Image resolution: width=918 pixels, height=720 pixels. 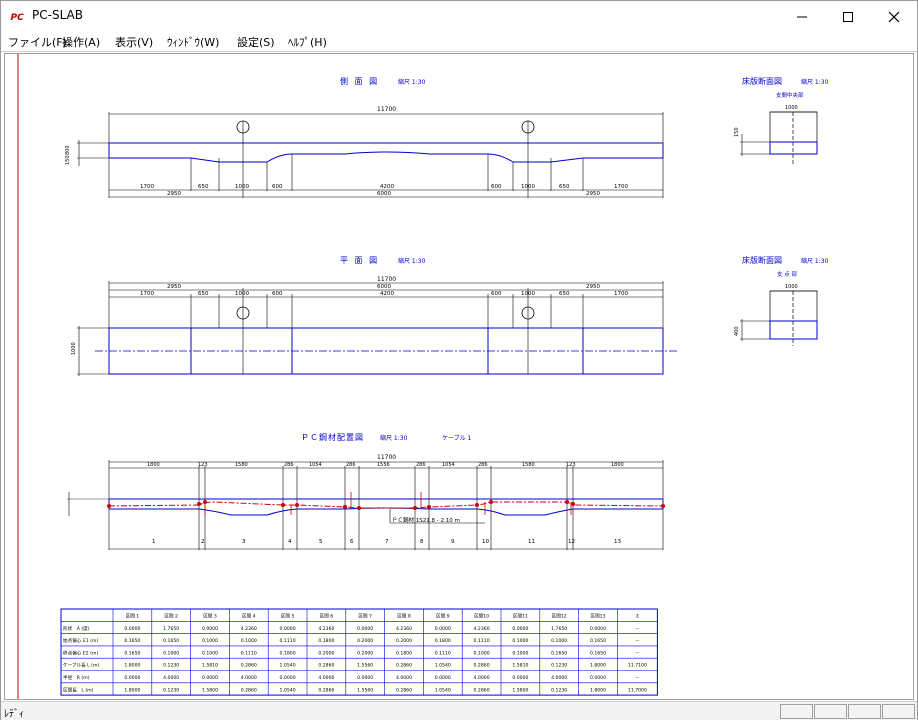 What do you see at coordinates (134, 42) in the screenshot?
I see `menu-view: 表示(V)` at bounding box center [134, 42].